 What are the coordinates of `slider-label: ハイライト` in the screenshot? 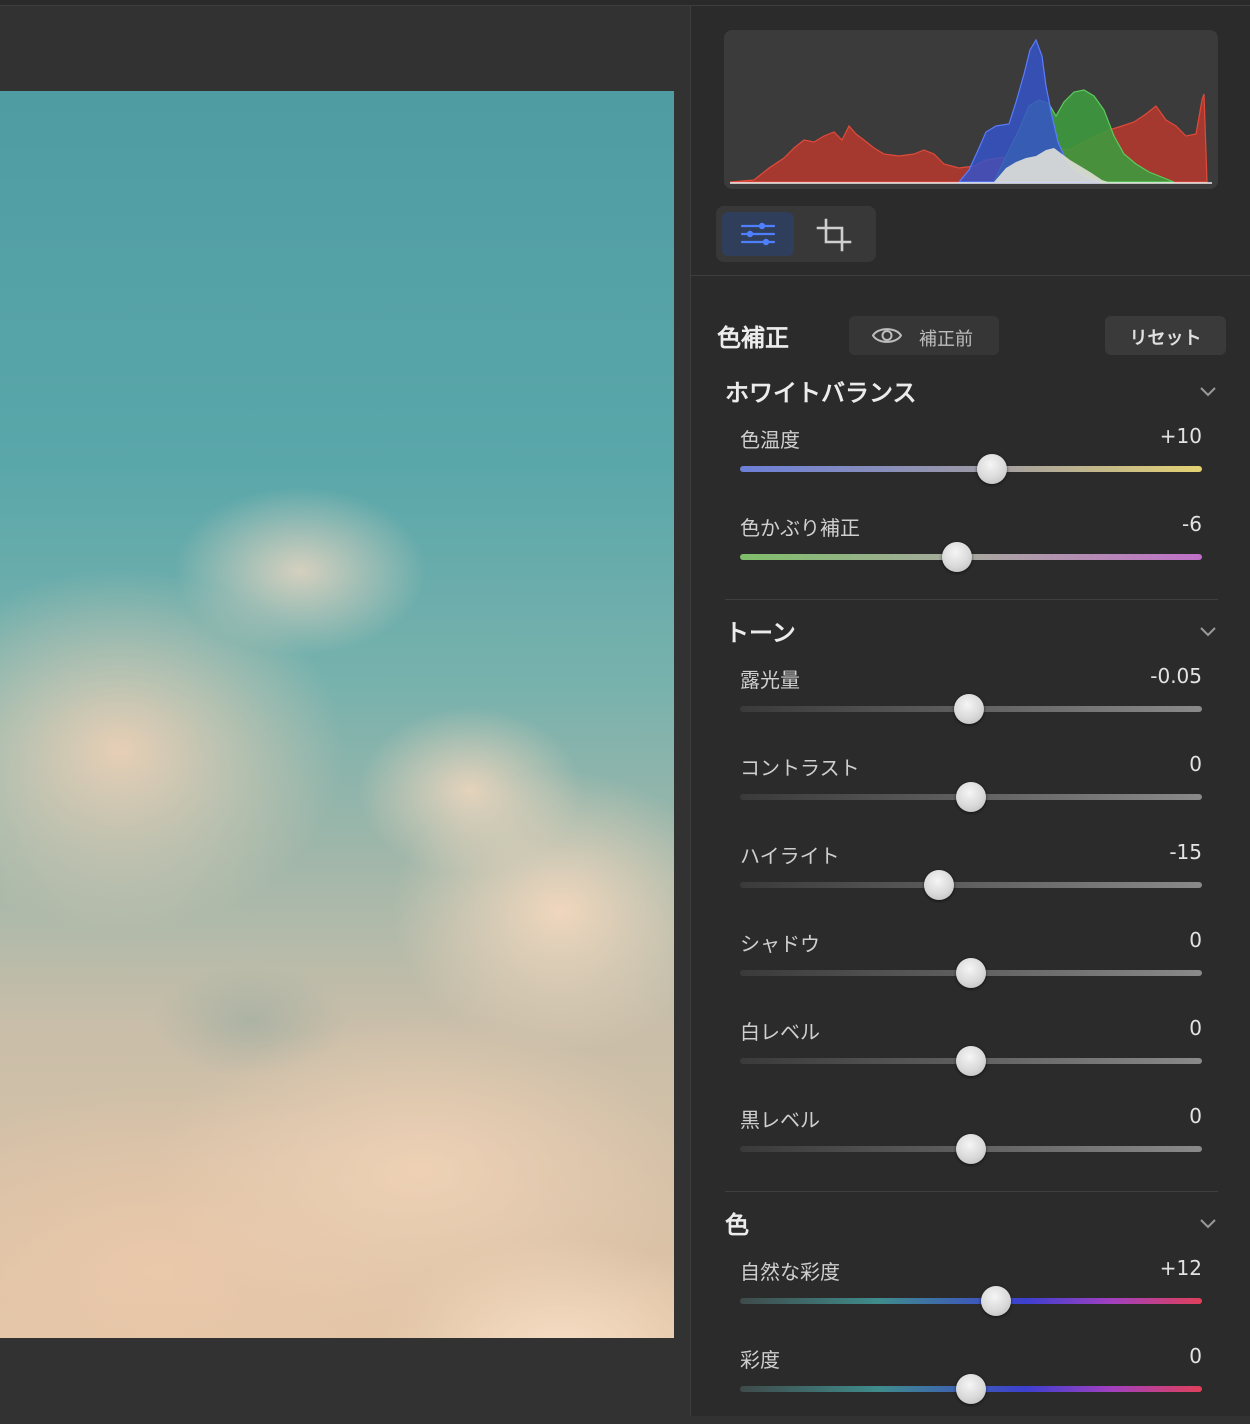 It's located at (790, 856).